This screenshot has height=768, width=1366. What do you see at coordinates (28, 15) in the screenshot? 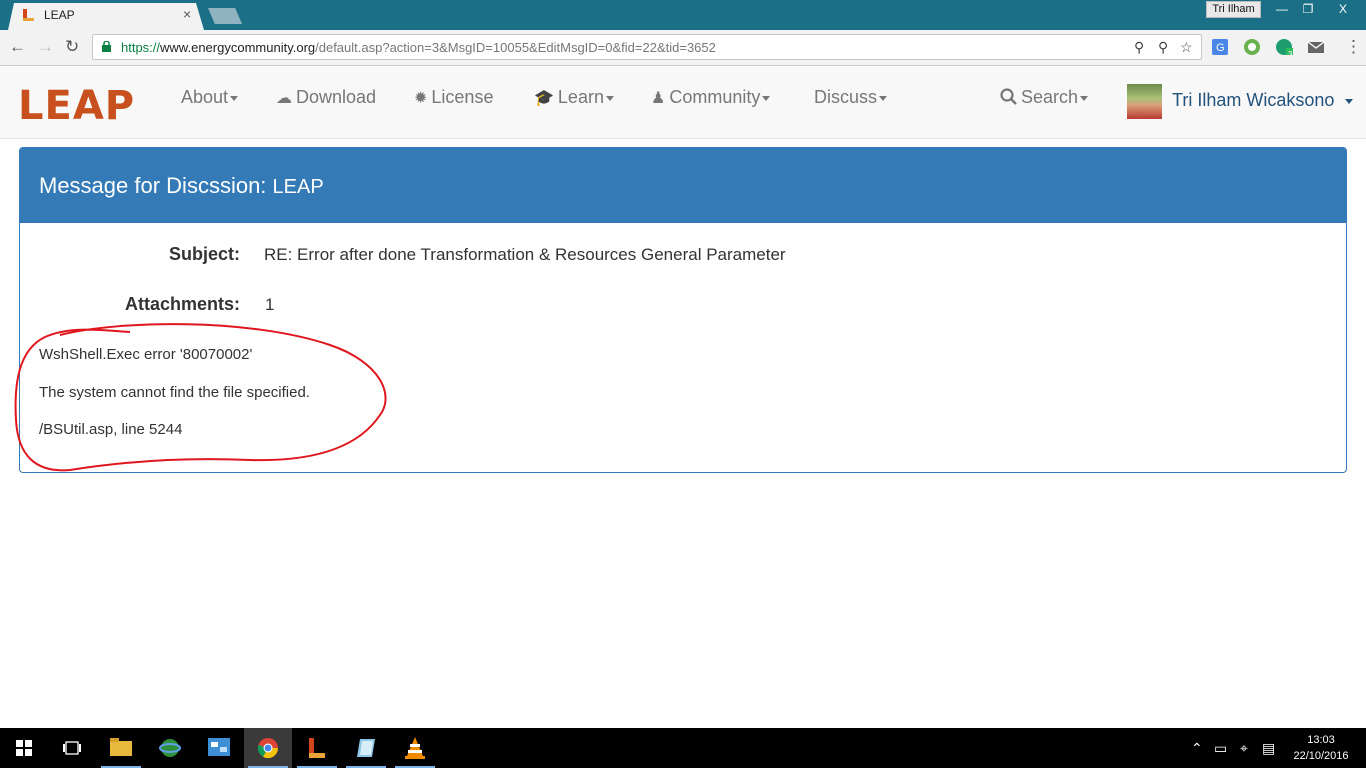
I see `leap-favicon-icon` at bounding box center [28, 15].